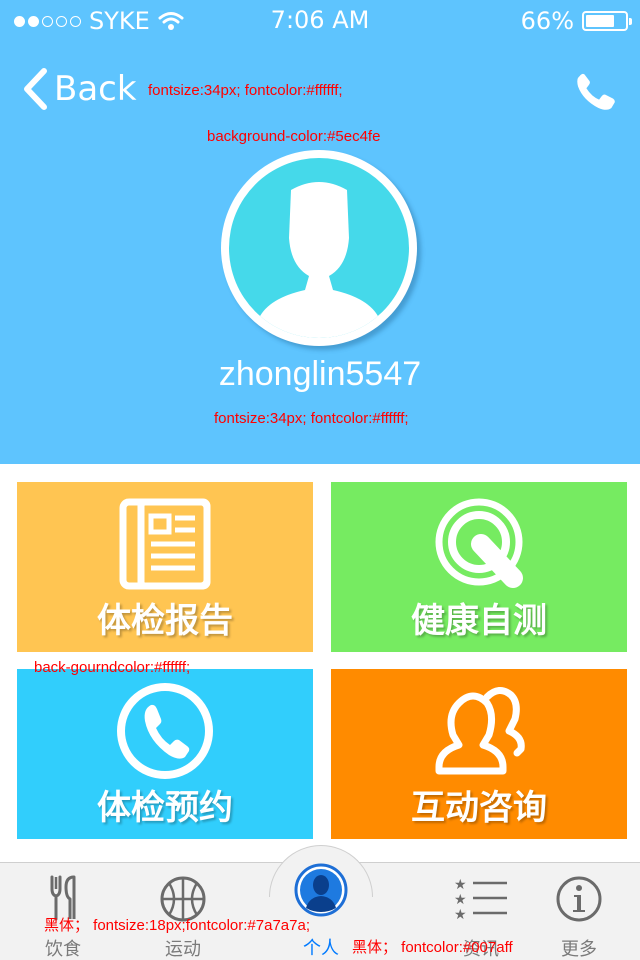 The image size is (640, 960). Describe the element at coordinates (183, 911) in the screenshot. I see `tab-exercise: 运动` at that location.